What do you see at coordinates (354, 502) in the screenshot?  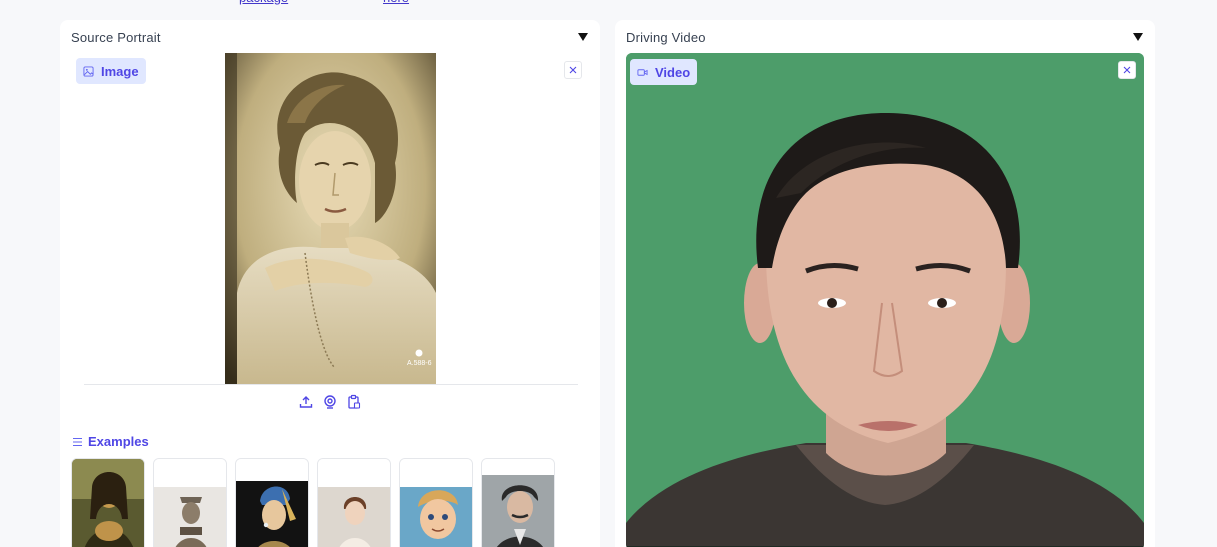 I see `example-child-portrait` at bounding box center [354, 502].